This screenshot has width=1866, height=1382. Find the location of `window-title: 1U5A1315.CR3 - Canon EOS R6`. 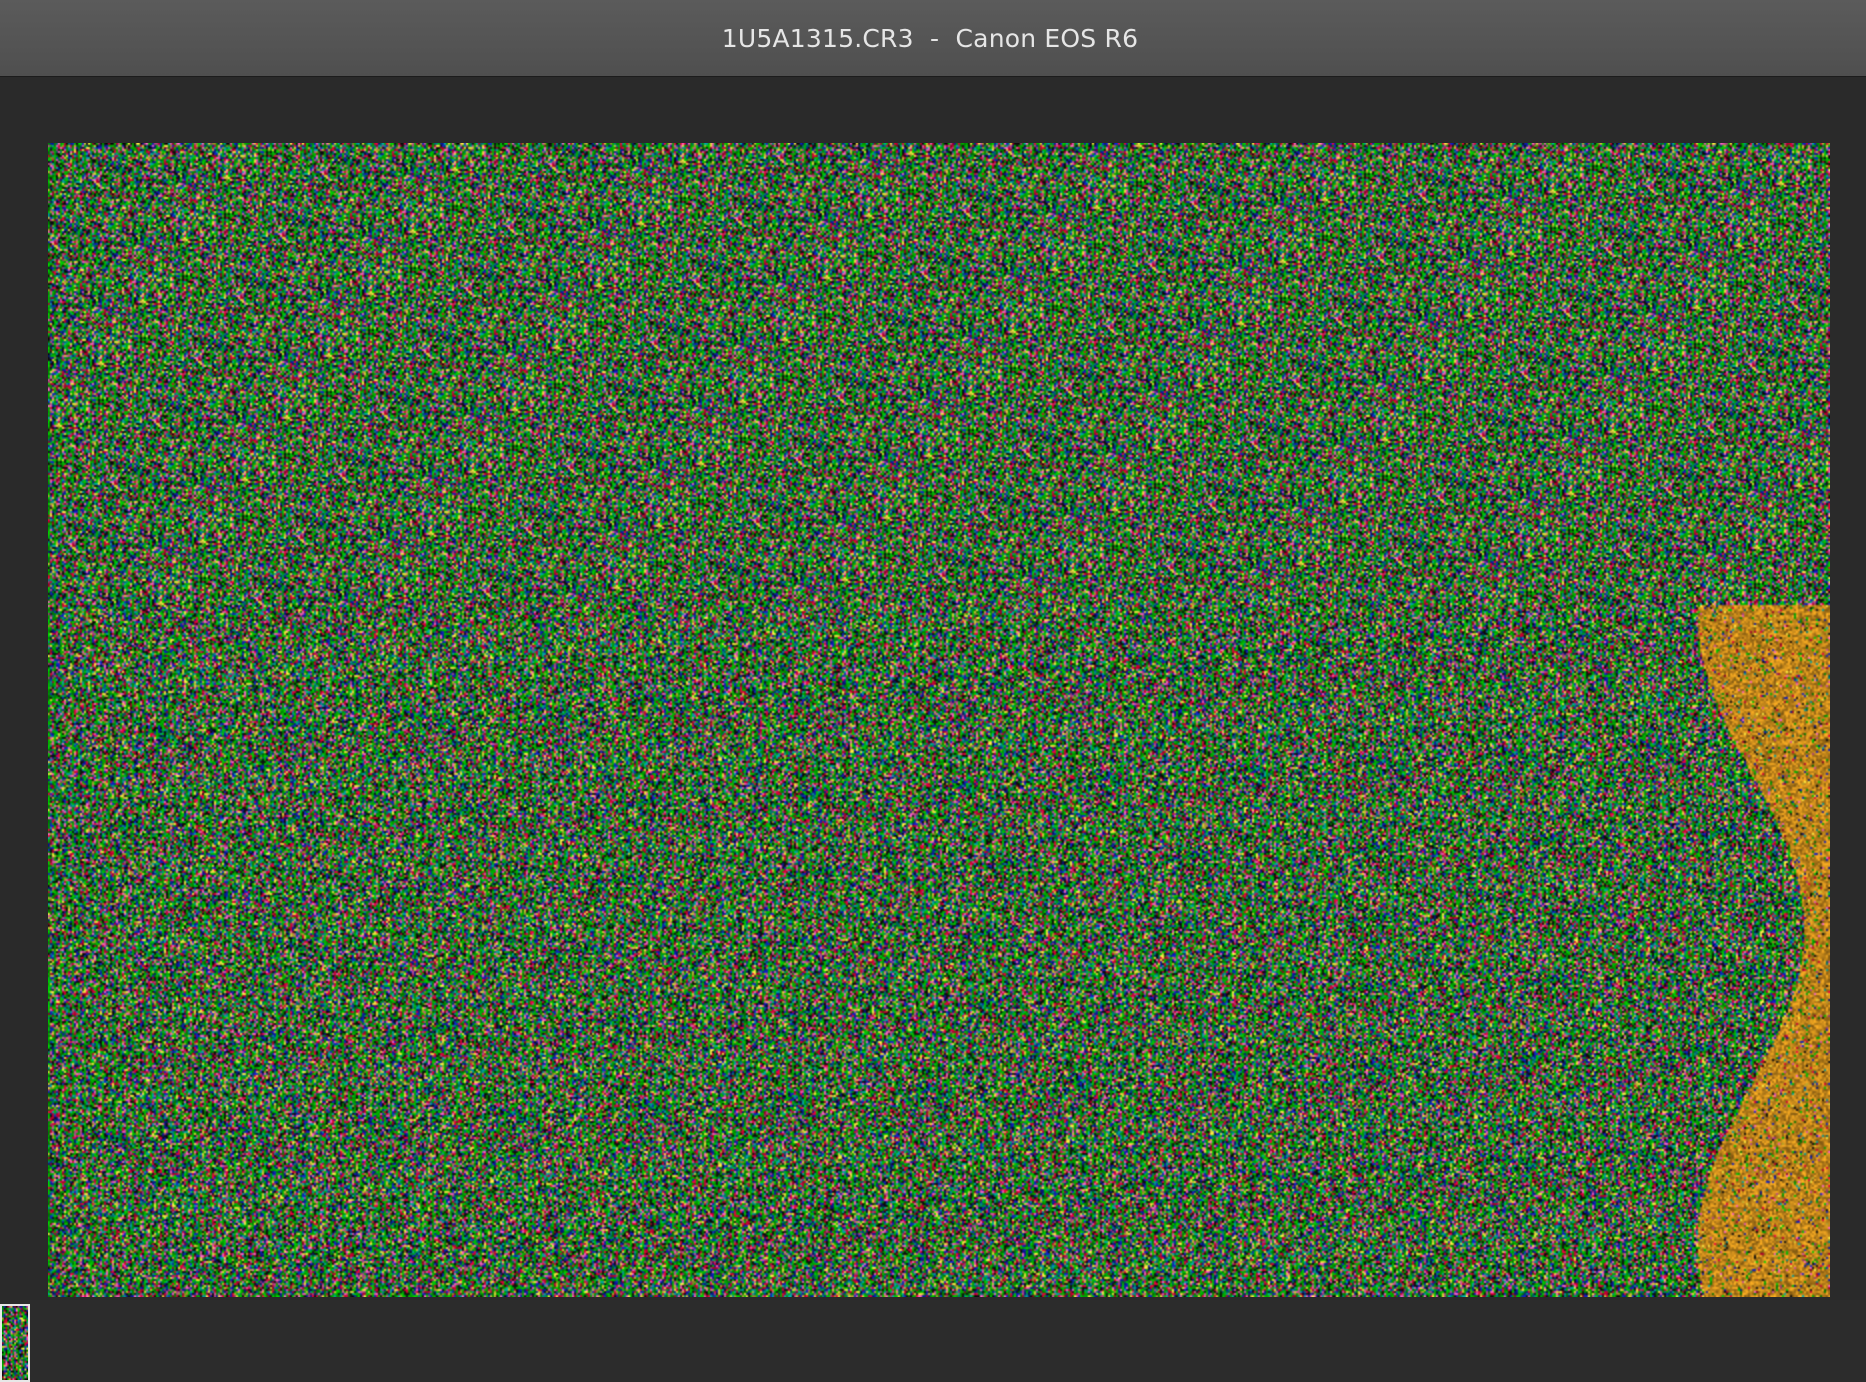

window-title: 1U5A1315.CR3 - Canon EOS R6 is located at coordinates (930, 38).